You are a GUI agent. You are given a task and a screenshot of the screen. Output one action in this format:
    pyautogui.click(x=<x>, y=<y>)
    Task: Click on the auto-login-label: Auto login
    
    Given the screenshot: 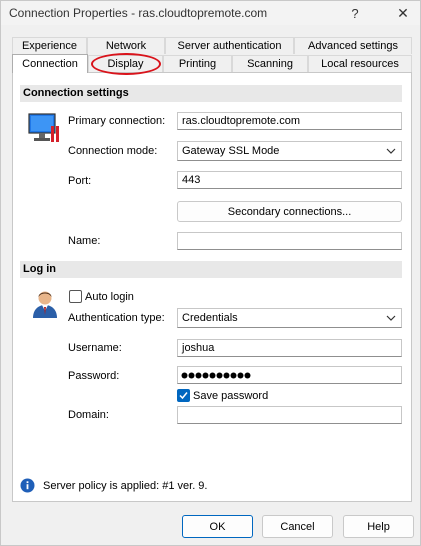 What is the action you would take?
    pyautogui.click(x=109, y=297)
    